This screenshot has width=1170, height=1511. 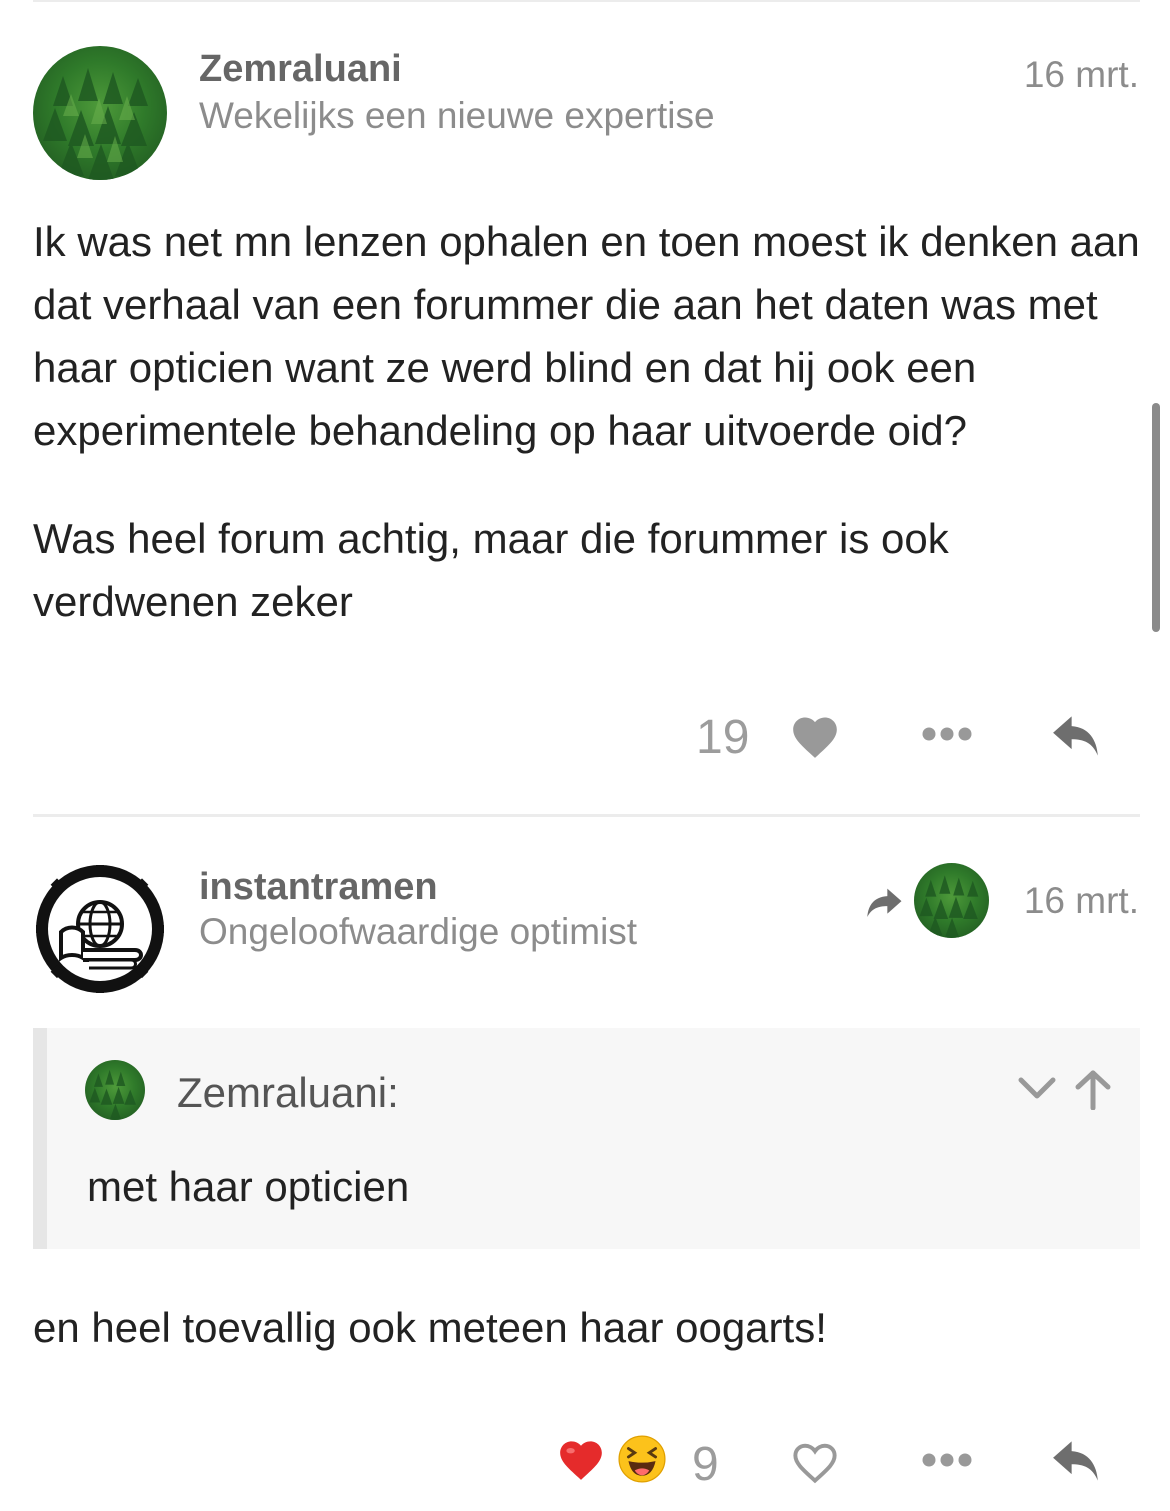 I want to click on globe-hand-avatar-image, so click(x=100, y=929).